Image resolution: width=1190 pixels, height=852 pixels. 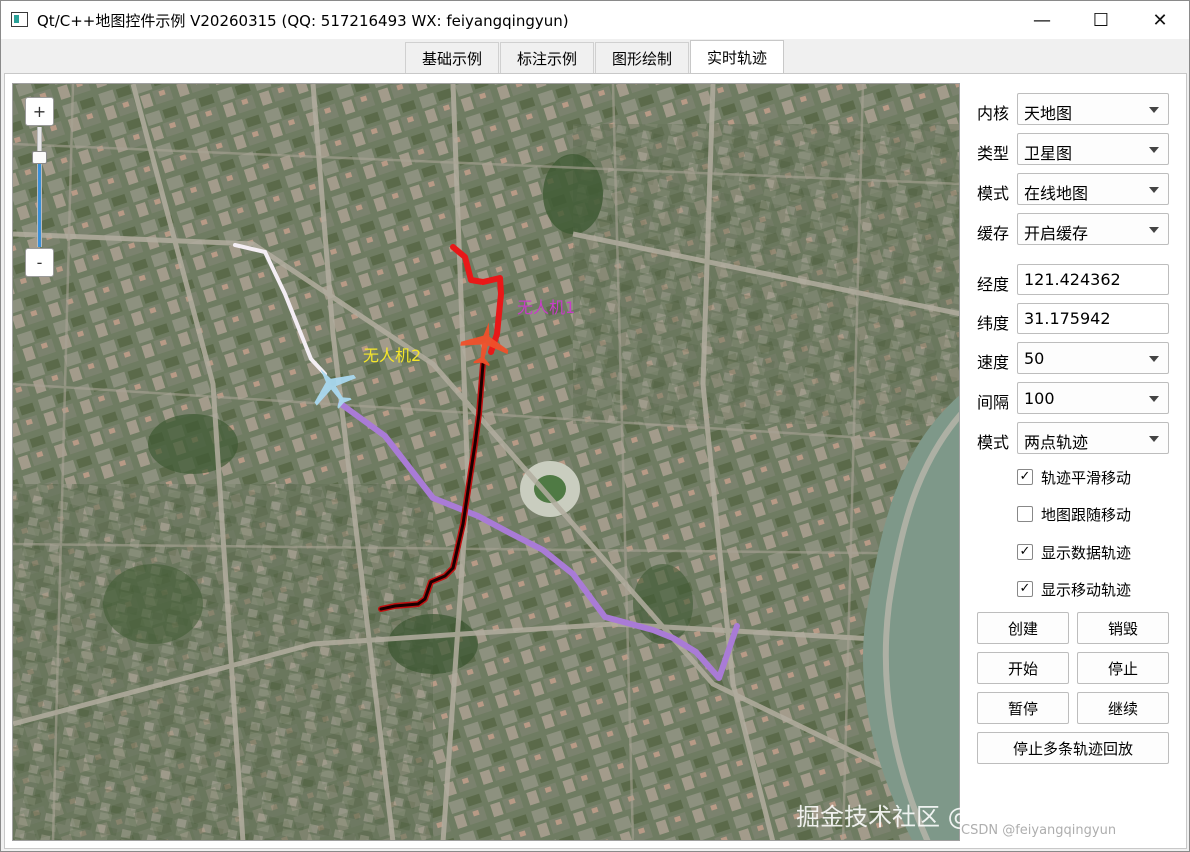 I want to click on mode-select-value: 在线地图, so click(x=1056, y=193).